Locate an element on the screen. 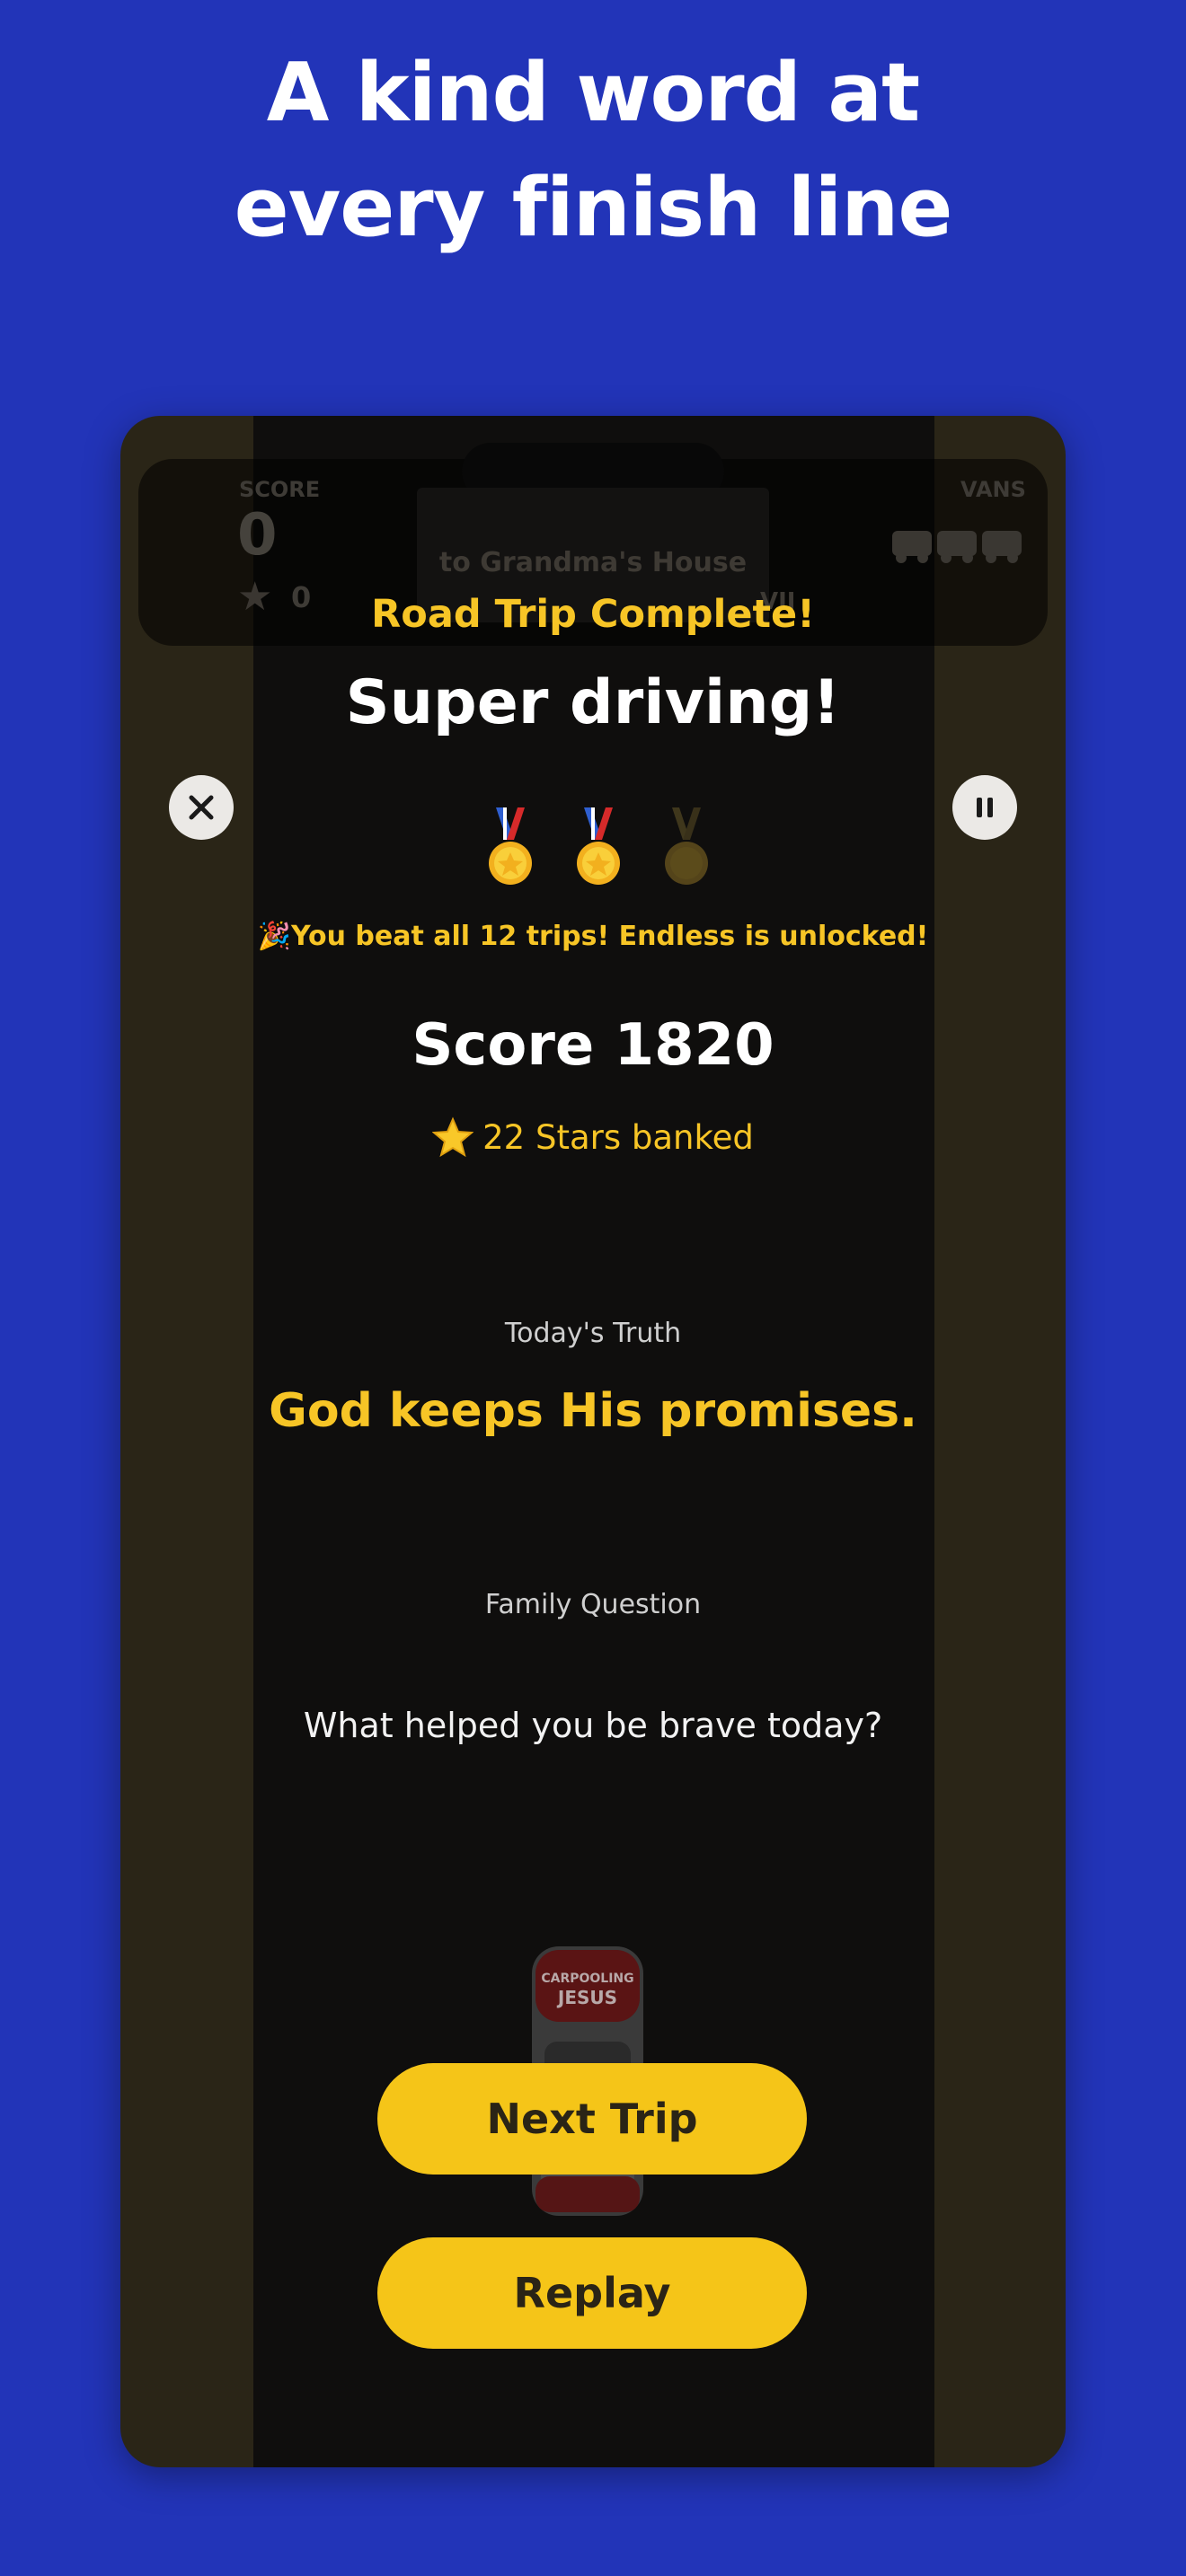 The height and width of the screenshot is (2576, 1186). pause-icon is located at coordinates (985, 807).